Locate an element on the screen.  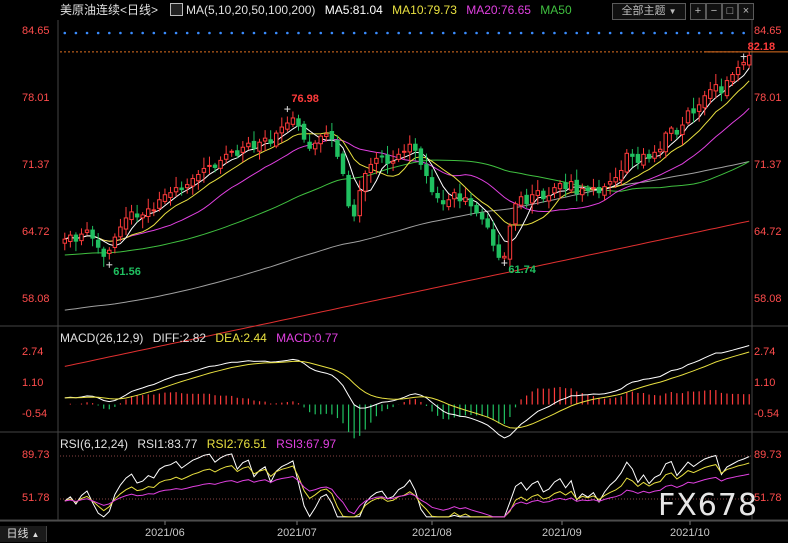
period-tab: 日线 ▲ is located at coordinates (23, 534).